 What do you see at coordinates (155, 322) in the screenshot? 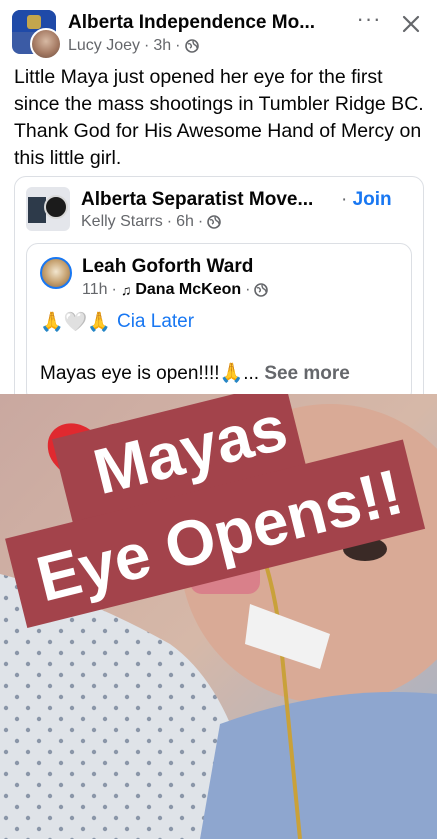
I see `tag-link: Cia Later` at bounding box center [155, 322].